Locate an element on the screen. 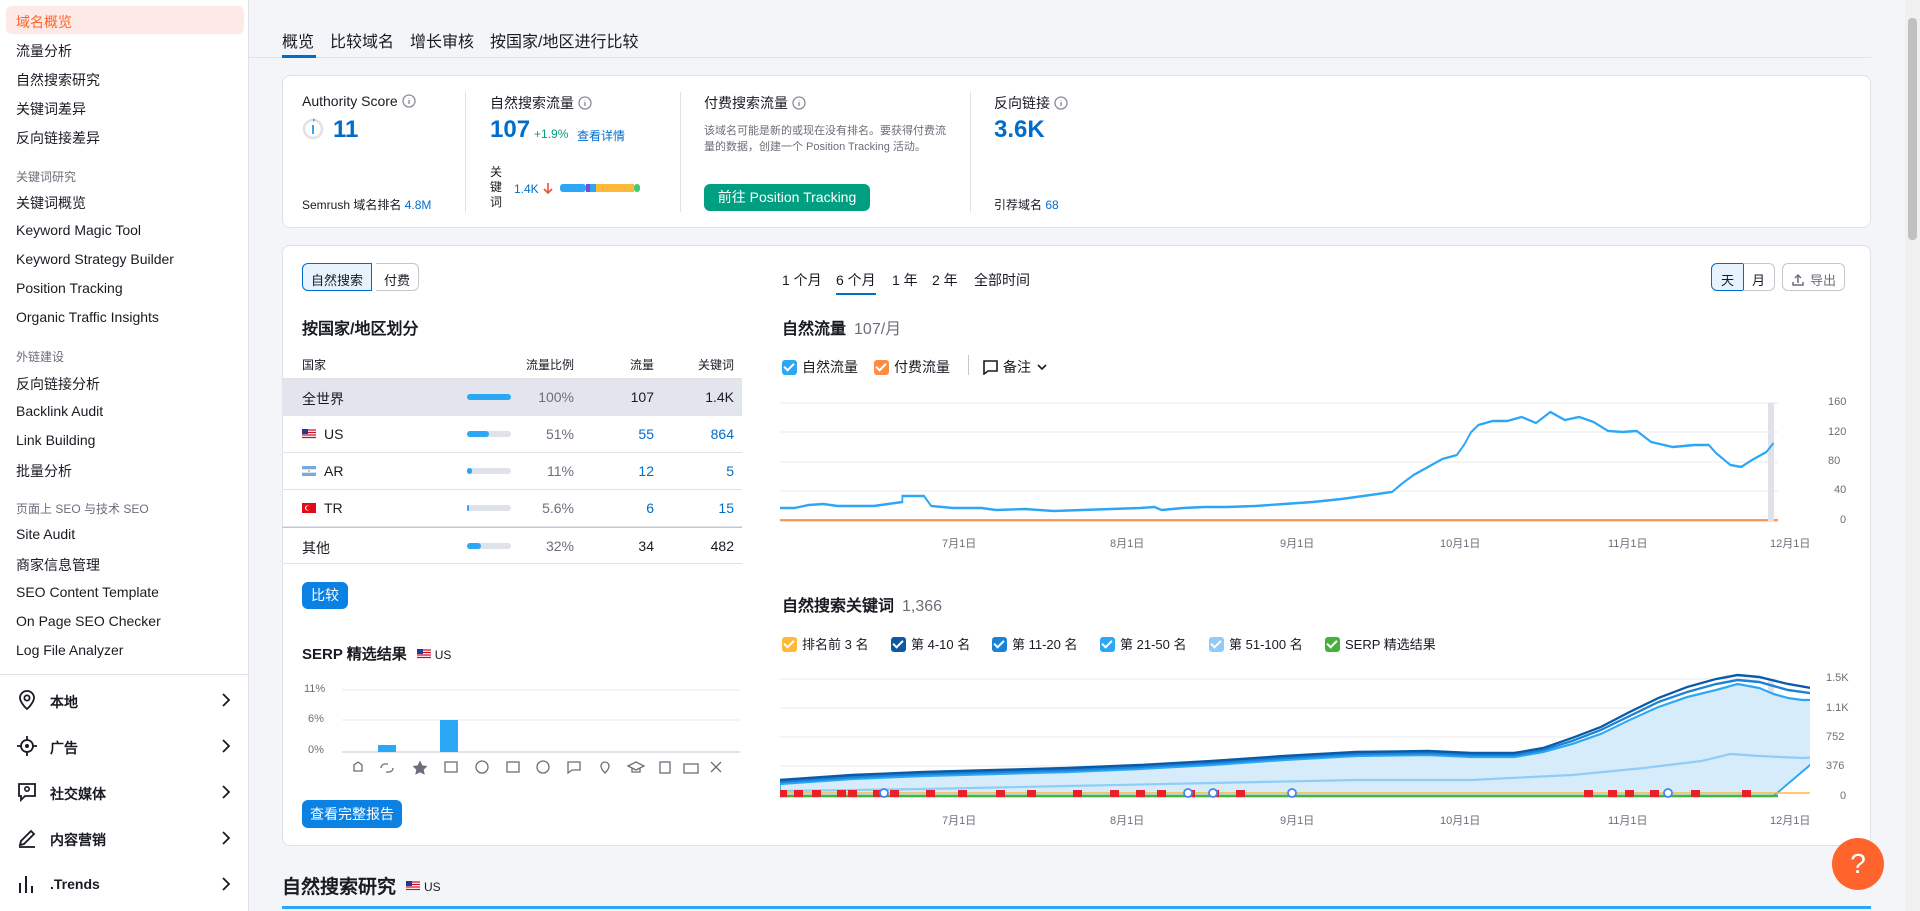 This screenshot has height=911, width=1920. target-icon is located at coordinates (27, 746).